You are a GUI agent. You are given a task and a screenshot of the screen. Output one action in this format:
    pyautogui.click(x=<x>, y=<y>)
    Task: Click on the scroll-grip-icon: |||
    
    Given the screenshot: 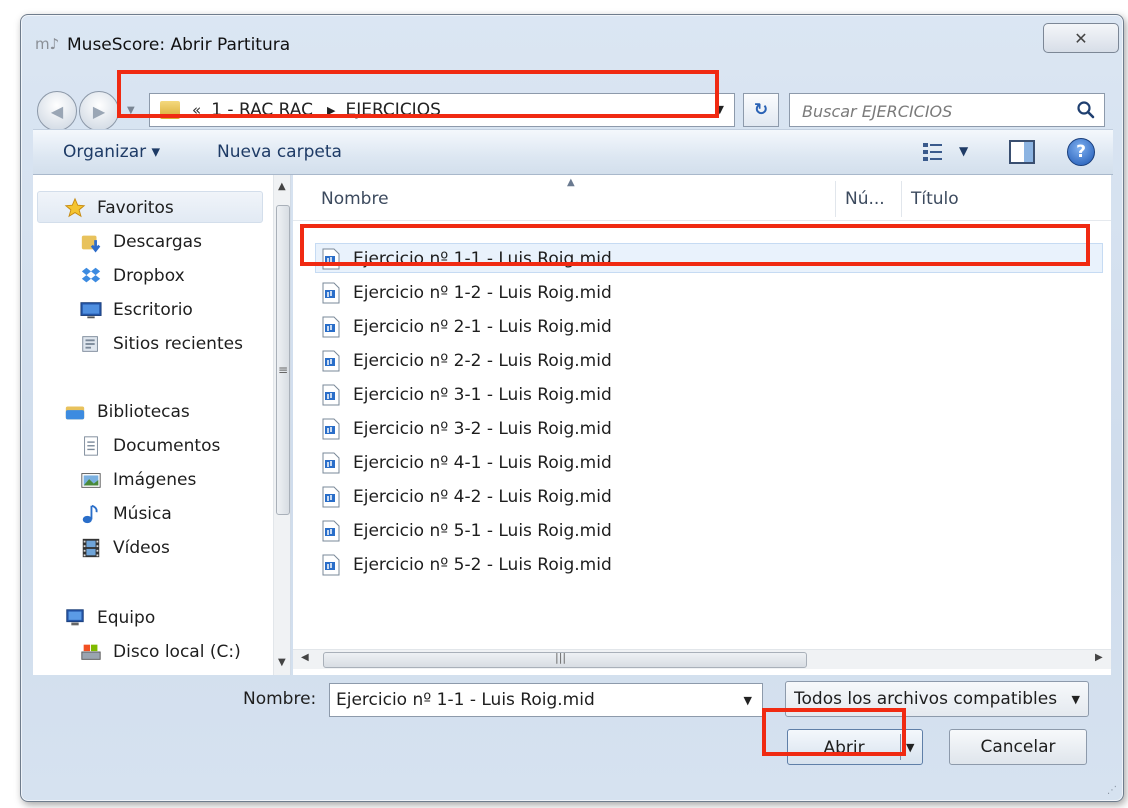 What is the action you would take?
    pyautogui.click(x=561, y=657)
    